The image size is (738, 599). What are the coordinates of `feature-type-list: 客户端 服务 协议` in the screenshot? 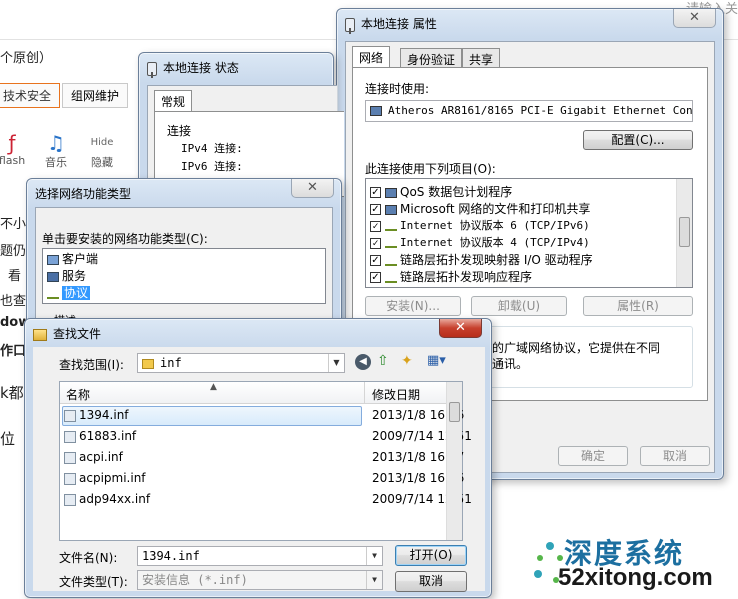 It's located at (184, 276).